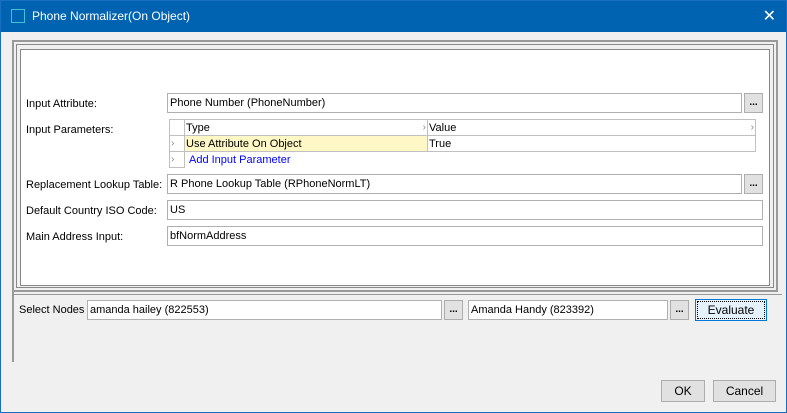  I want to click on country-iso-field: US, so click(465, 210).